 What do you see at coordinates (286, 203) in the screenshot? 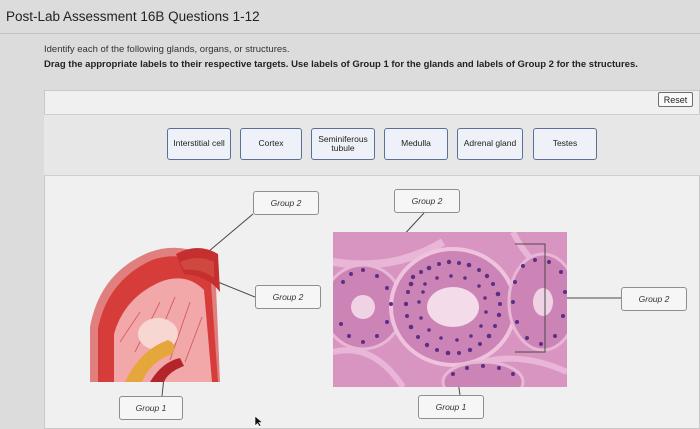
I see `target-adrenal-upper: Group 2` at bounding box center [286, 203].